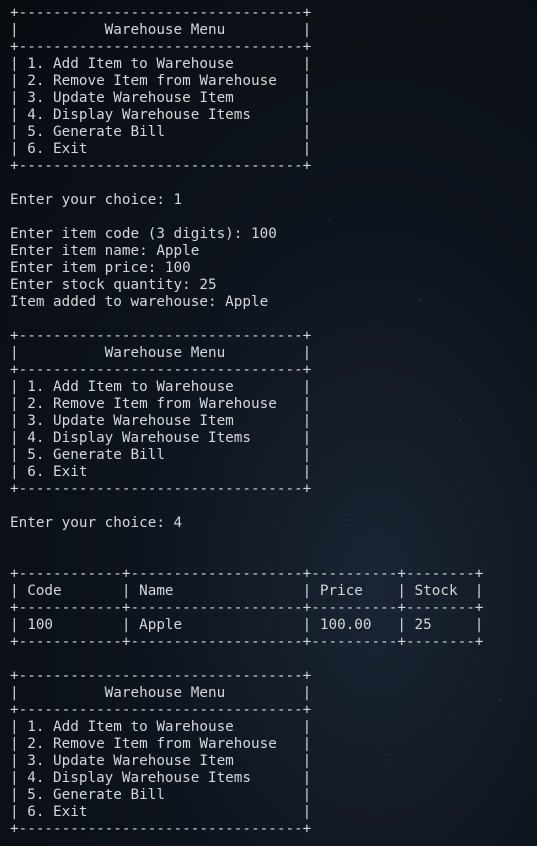 The height and width of the screenshot is (846, 537). I want to click on menu-2-option-remove: | 2. Remove Item from Warehouse |, so click(161, 404).